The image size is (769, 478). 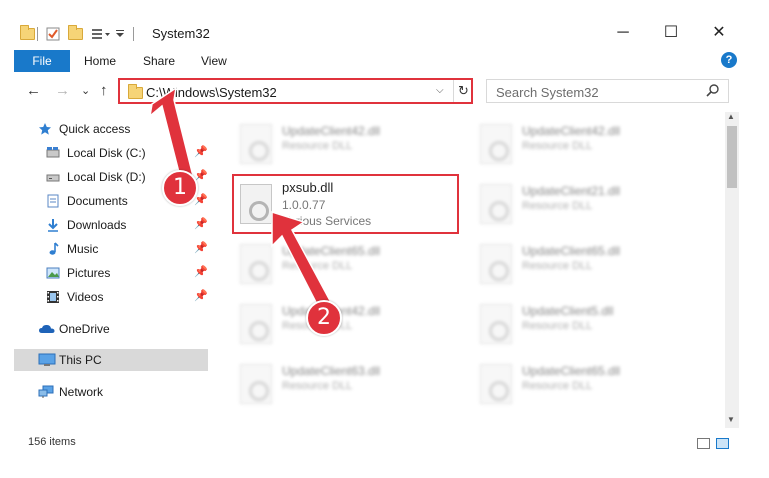 What do you see at coordinates (47, 328) in the screenshot?
I see `cloud-icon` at bounding box center [47, 328].